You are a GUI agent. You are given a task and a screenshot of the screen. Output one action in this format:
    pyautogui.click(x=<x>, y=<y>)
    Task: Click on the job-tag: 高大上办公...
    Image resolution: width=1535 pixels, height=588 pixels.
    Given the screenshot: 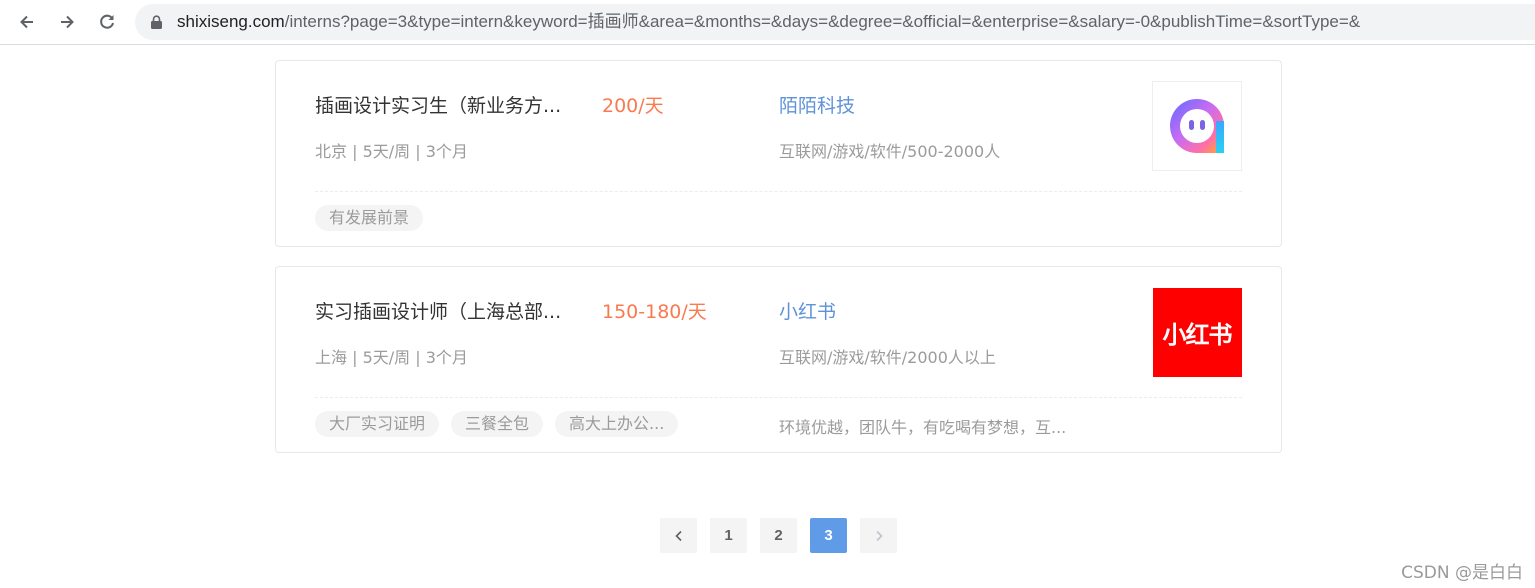 What is the action you would take?
    pyautogui.click(x=617, y=424)
    